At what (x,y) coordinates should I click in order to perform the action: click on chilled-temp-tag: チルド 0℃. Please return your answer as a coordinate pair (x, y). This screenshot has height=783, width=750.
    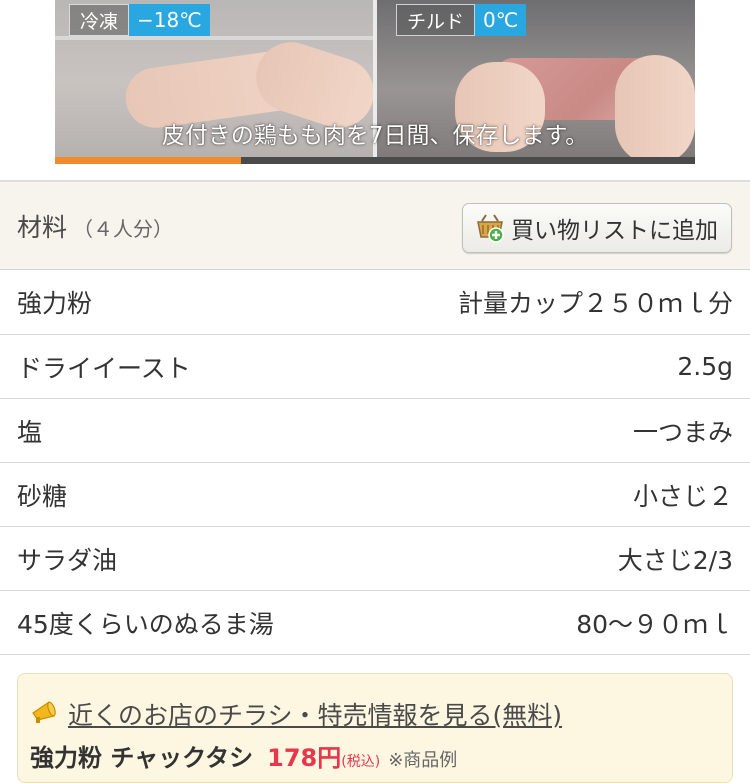
    Looking at the image, I should click on (461, 20).